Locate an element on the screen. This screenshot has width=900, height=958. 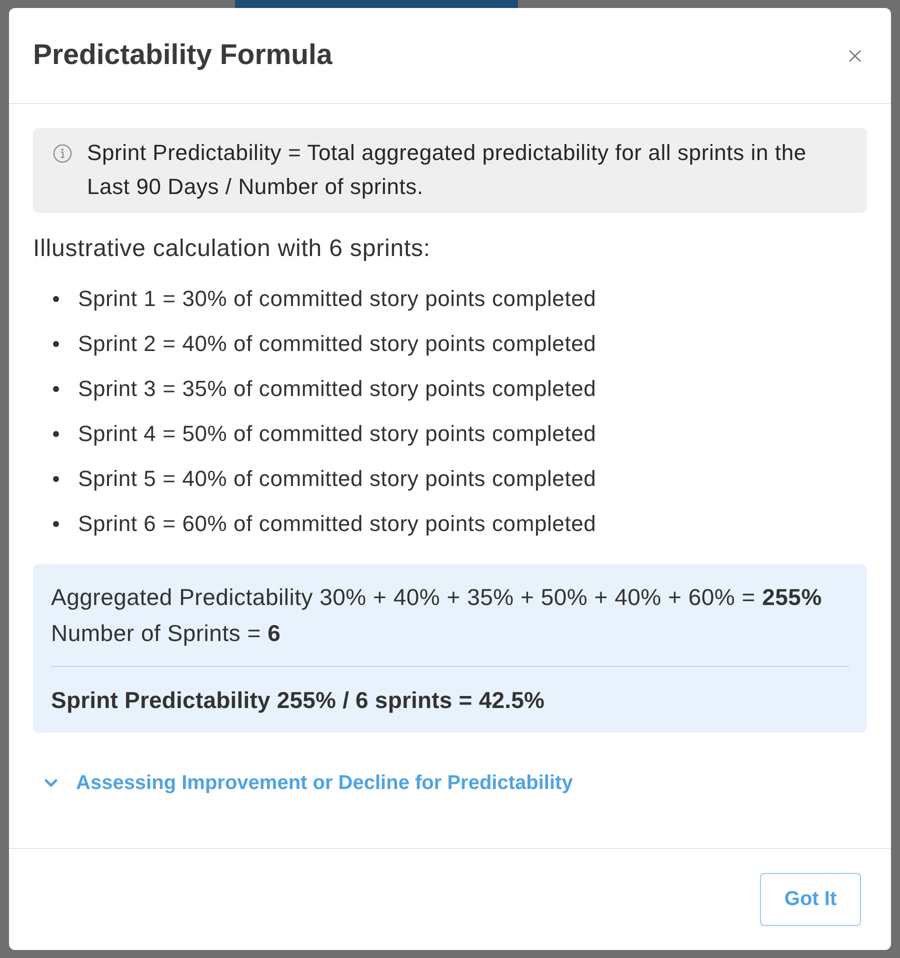
got-it-button: Got It is located at coordinates (810, 899).